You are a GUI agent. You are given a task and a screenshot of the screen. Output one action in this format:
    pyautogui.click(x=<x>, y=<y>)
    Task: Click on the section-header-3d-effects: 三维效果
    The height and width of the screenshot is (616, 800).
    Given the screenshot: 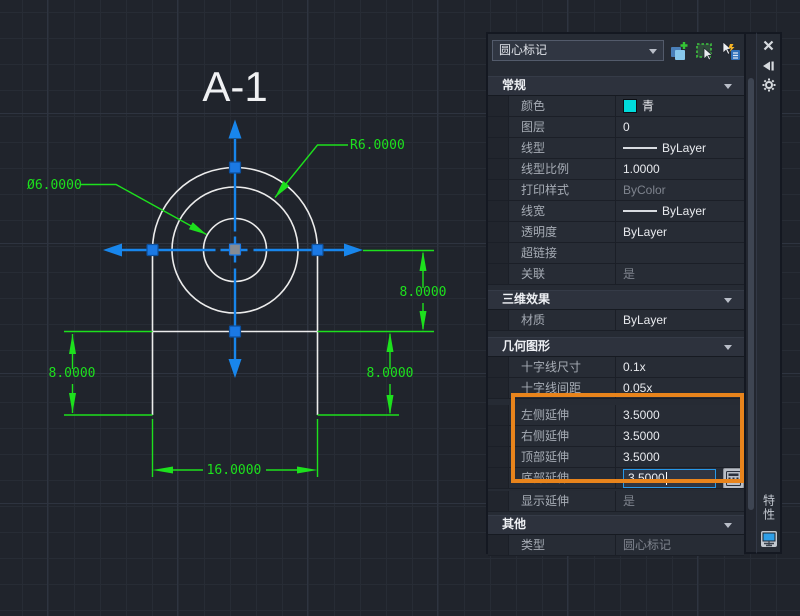 What is the action you would take?
    pyautogui.click(x=616, y=300)
    